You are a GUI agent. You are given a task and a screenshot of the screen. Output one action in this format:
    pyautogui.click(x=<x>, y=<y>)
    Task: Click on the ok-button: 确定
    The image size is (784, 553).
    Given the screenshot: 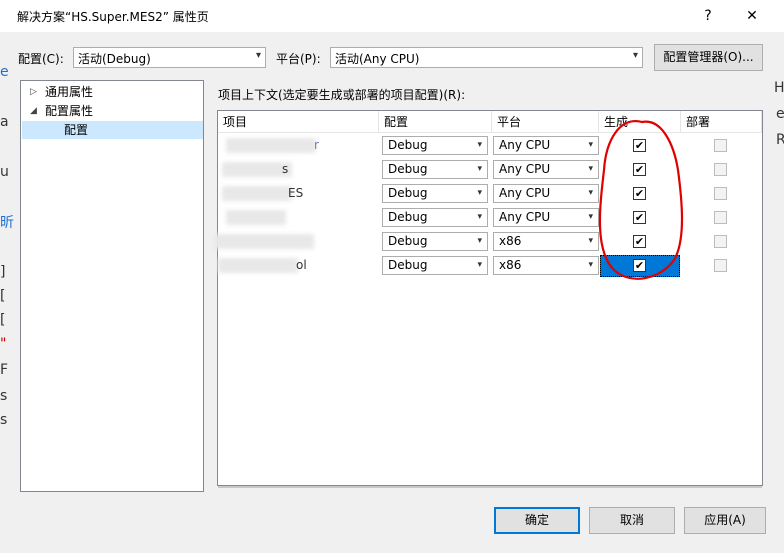 What is the action you would take?
    pyautogui.click(x=537, y=520)
    